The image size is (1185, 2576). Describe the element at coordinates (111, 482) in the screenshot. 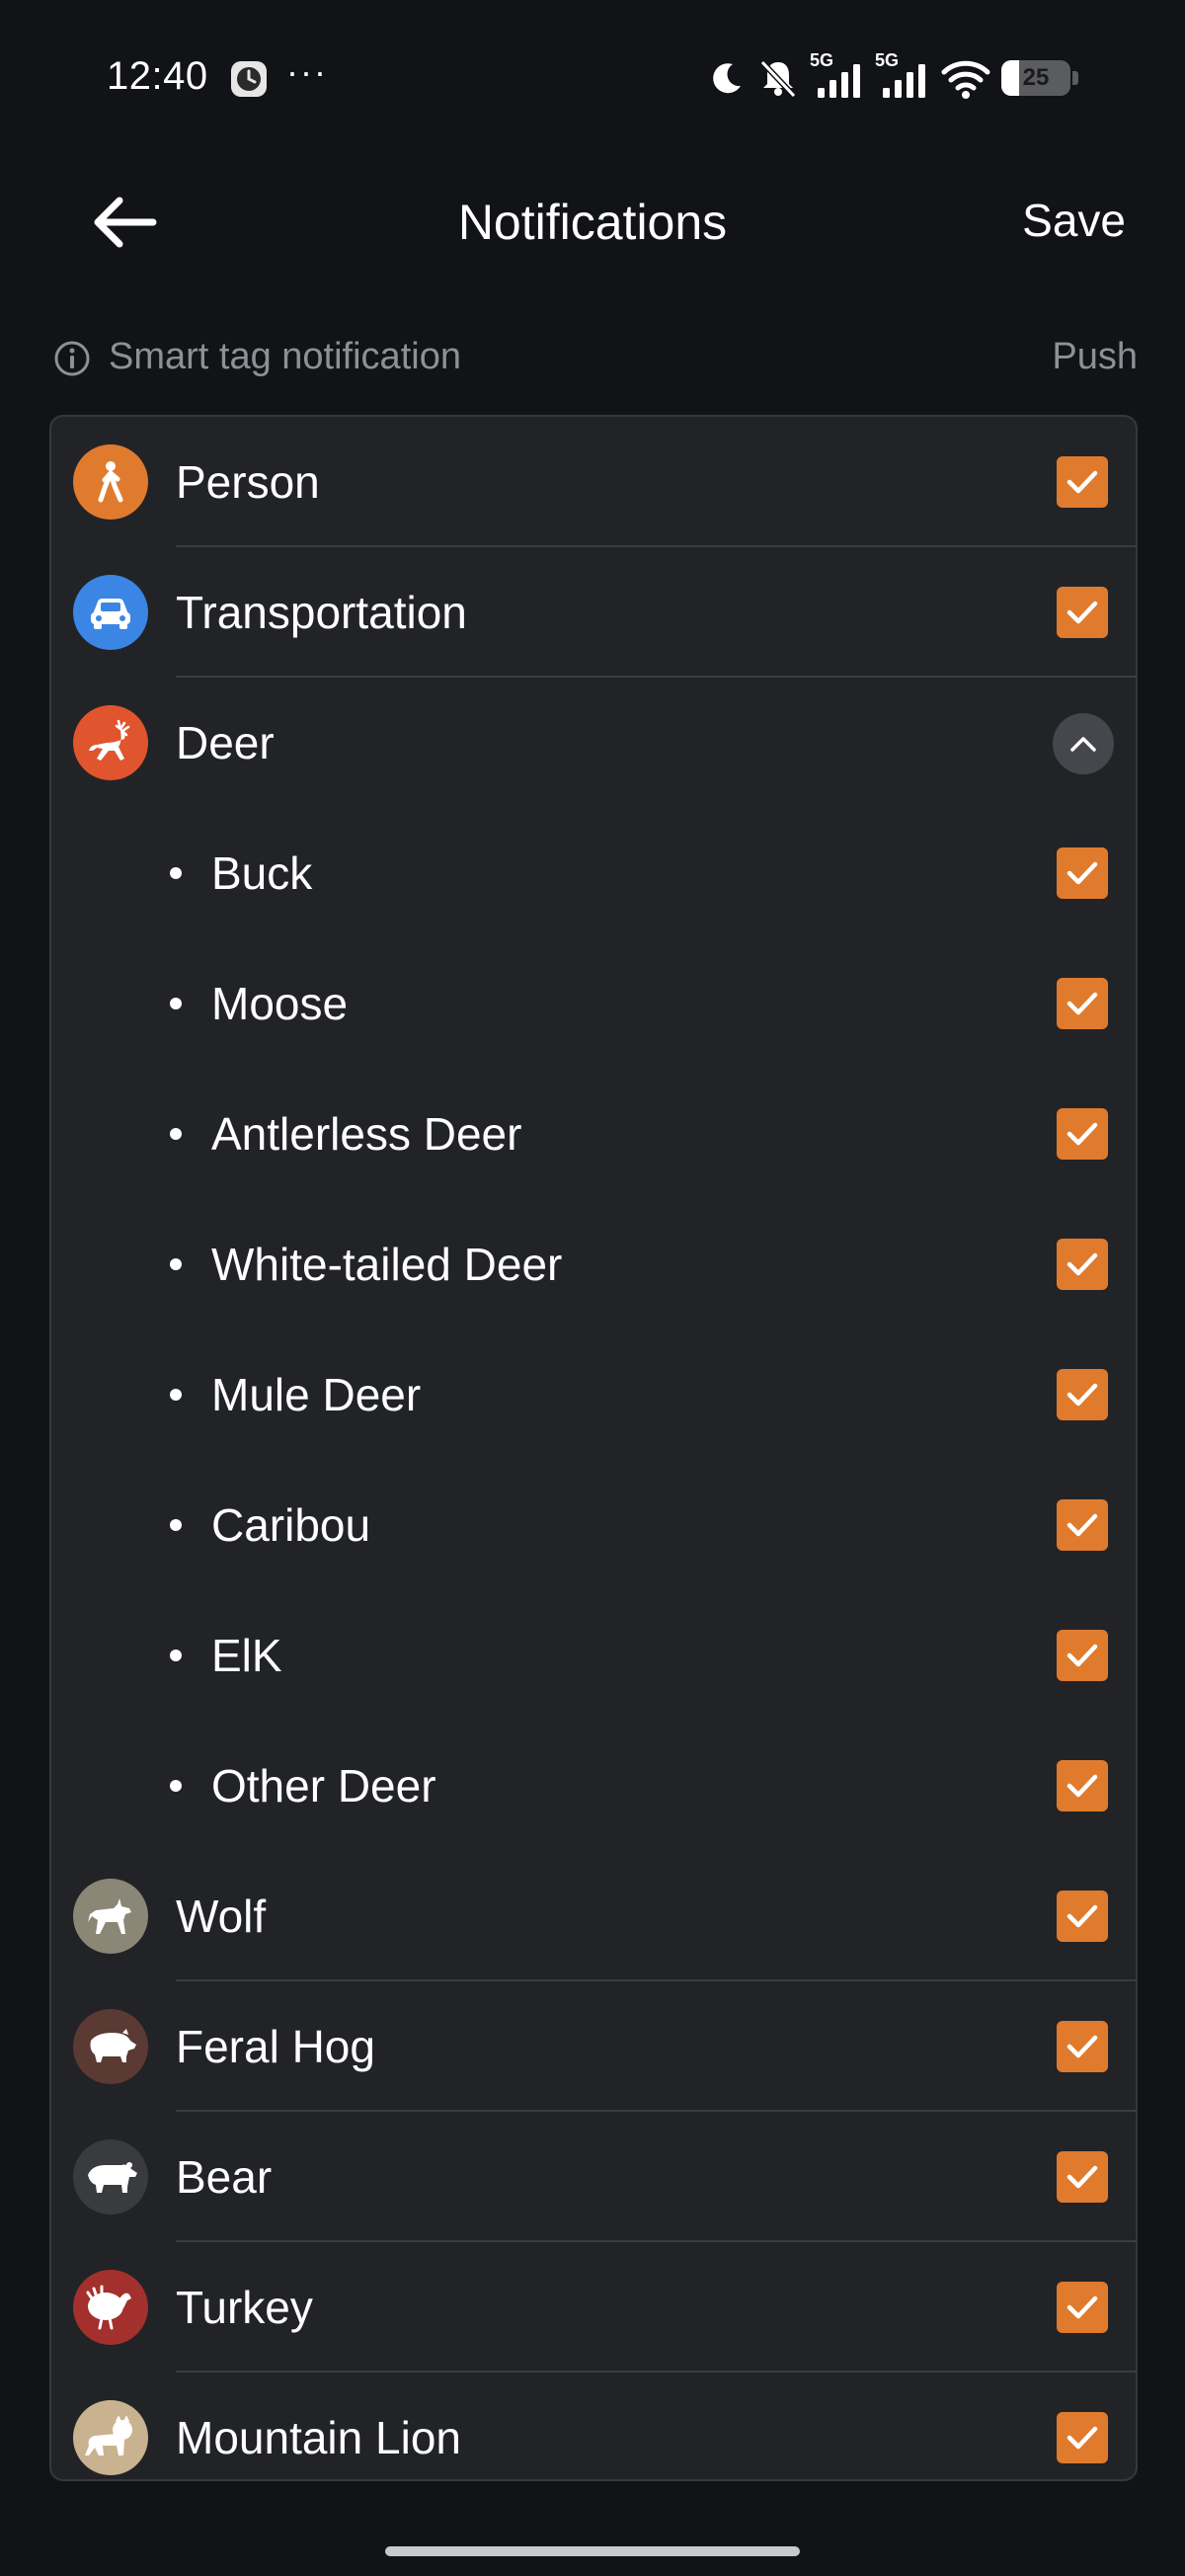

I see `person-walking-avatar` at that location.